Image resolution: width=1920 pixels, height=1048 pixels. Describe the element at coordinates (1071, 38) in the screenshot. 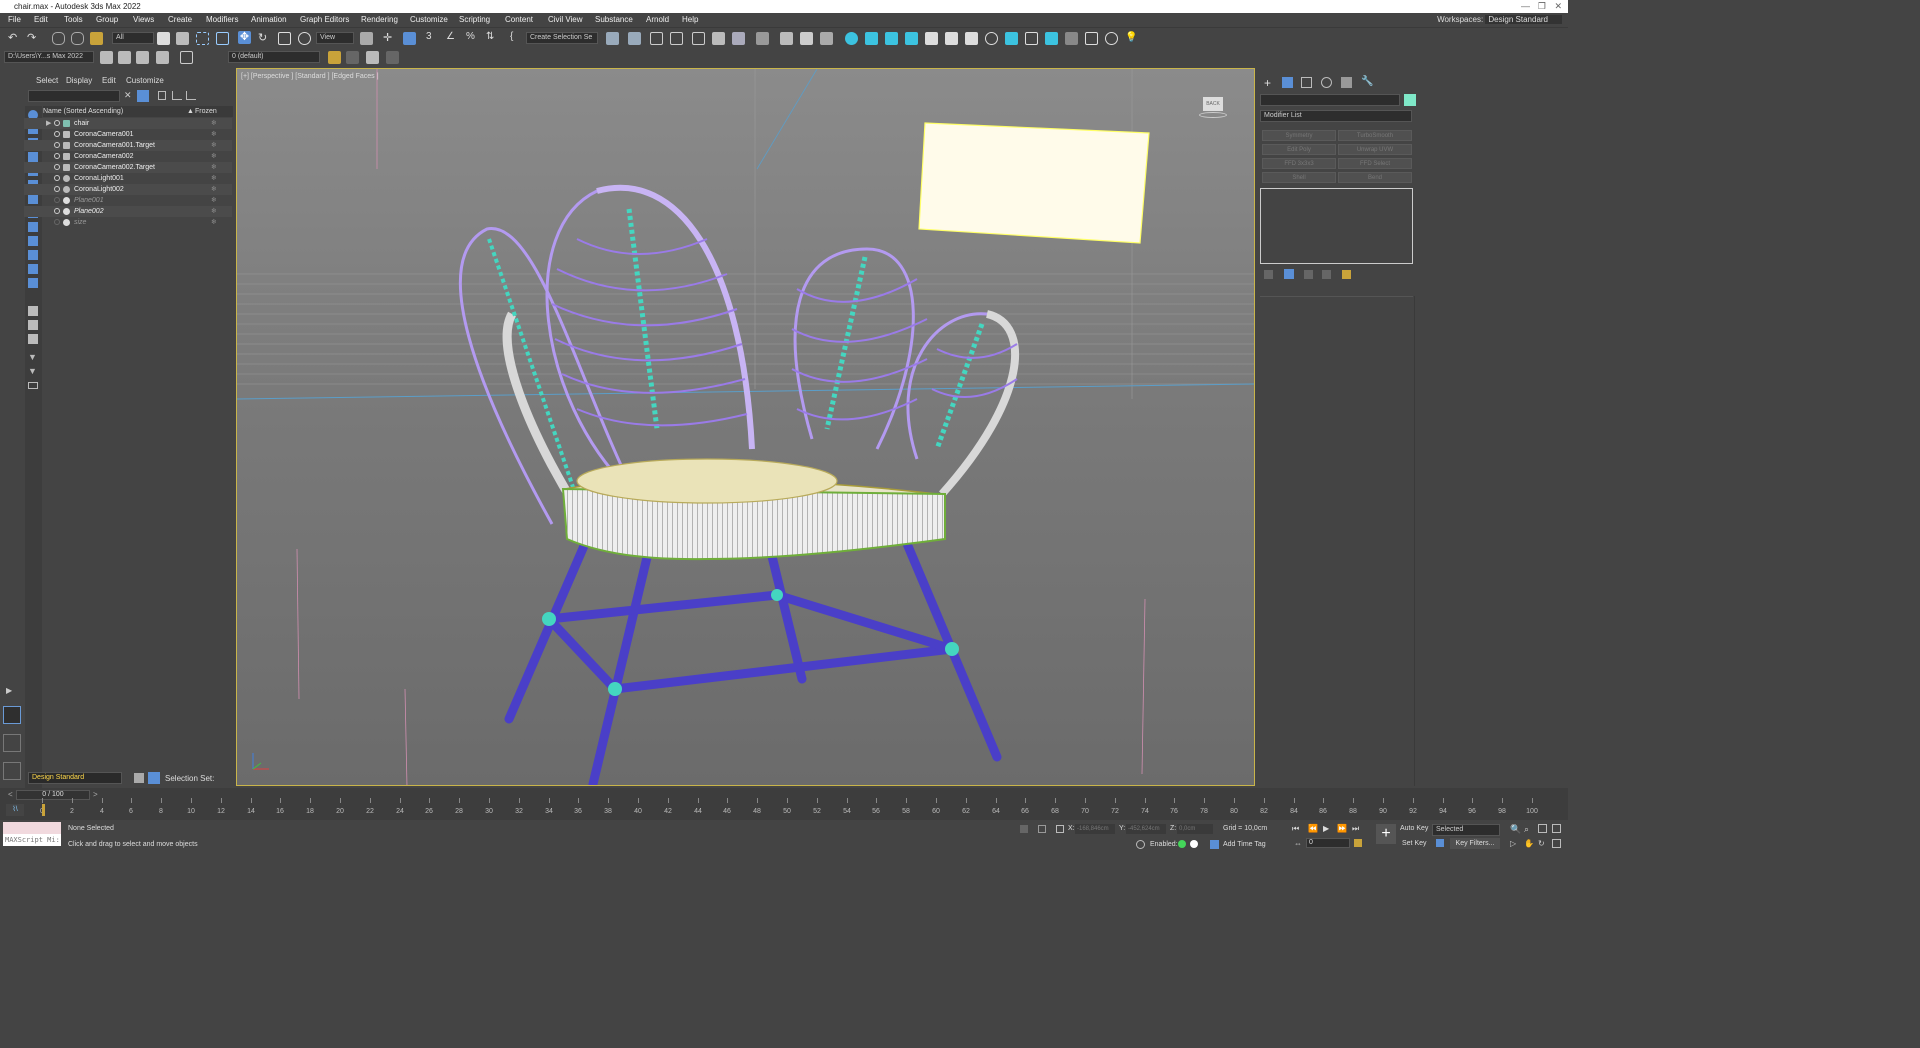

I see `corona-material-icon` at that location.